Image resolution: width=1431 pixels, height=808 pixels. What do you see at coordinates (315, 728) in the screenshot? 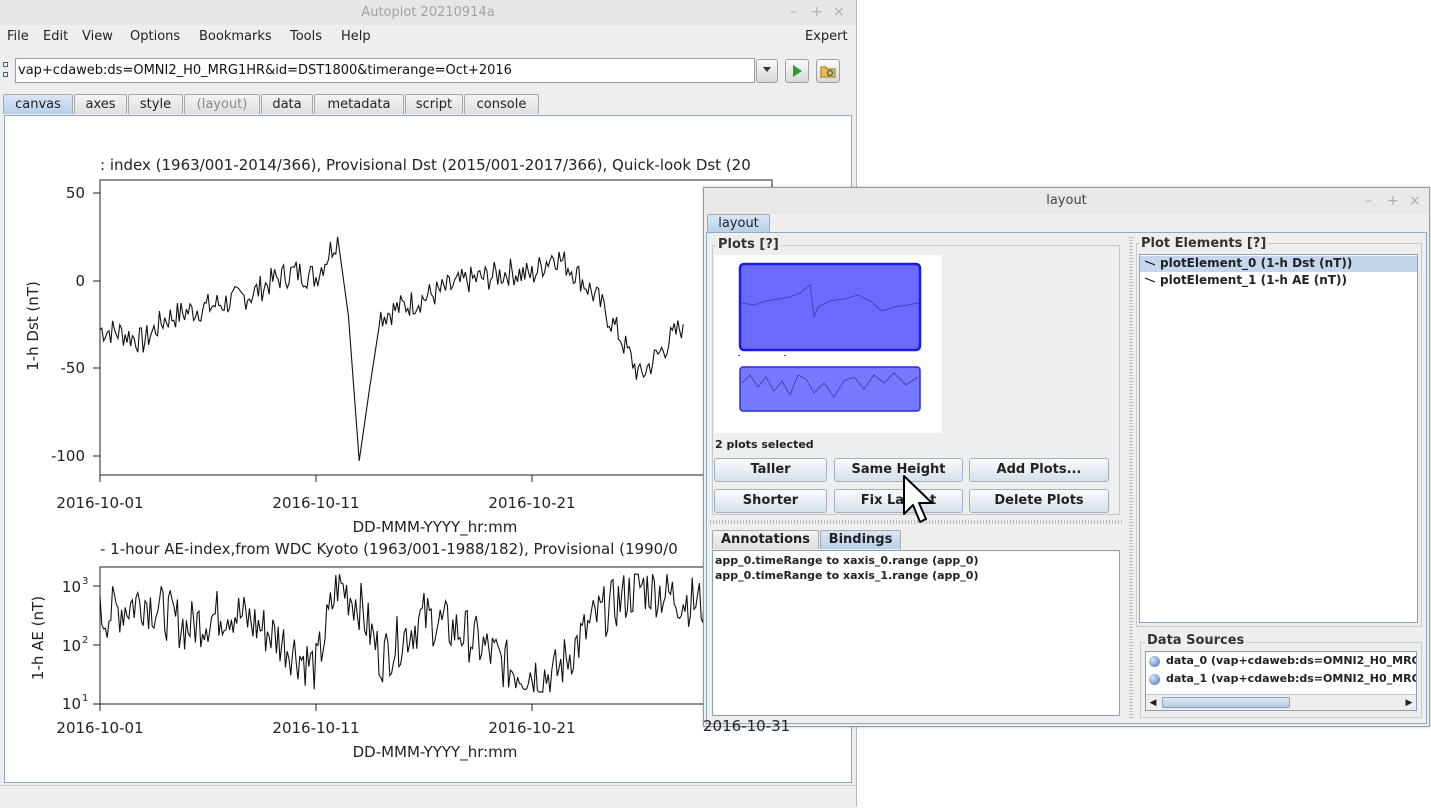
I see `ae-xtick: 2016-10-11` at bounding box center [315, 728].